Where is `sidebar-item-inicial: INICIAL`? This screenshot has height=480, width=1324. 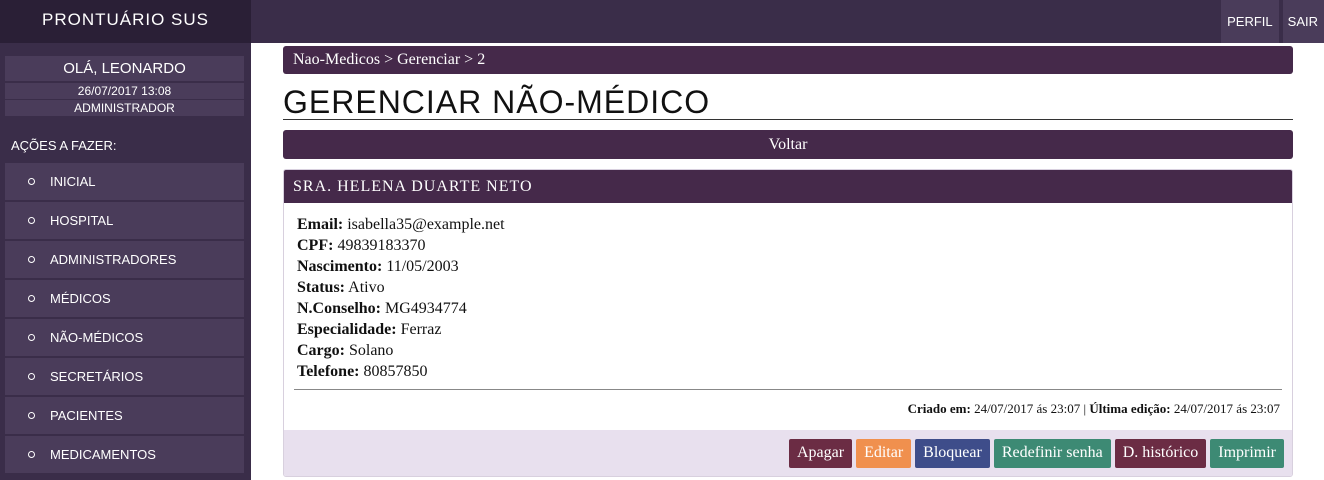 sidebar-item-inicial: INICIAL is located at coordinates (124, 181).